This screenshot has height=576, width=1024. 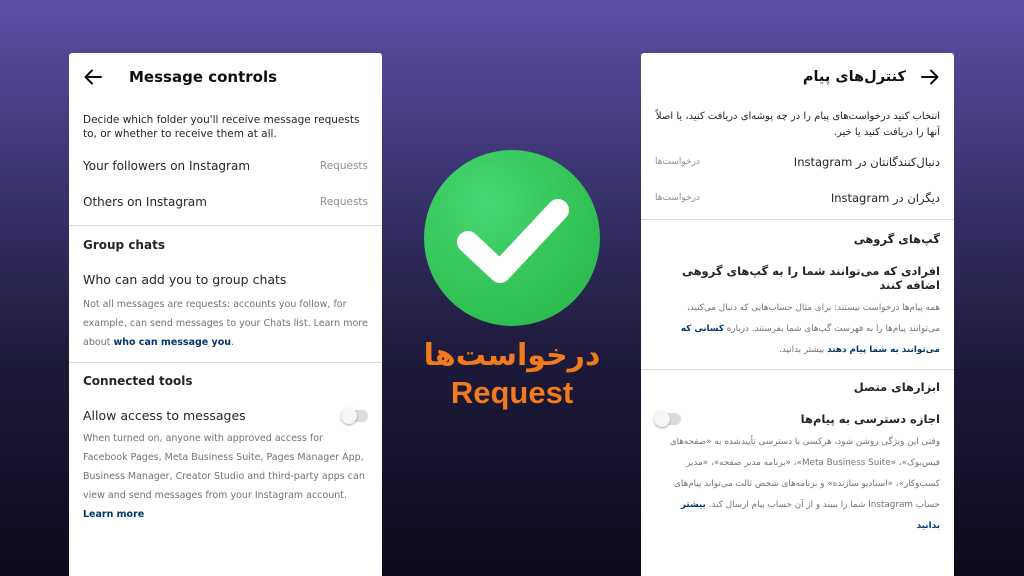 What do you see at coordinates (870, 419) in the screenshot?
I see `allow-access-label: اجازه دسترسی به پیام‌ها` at bounding box center [870, 419].